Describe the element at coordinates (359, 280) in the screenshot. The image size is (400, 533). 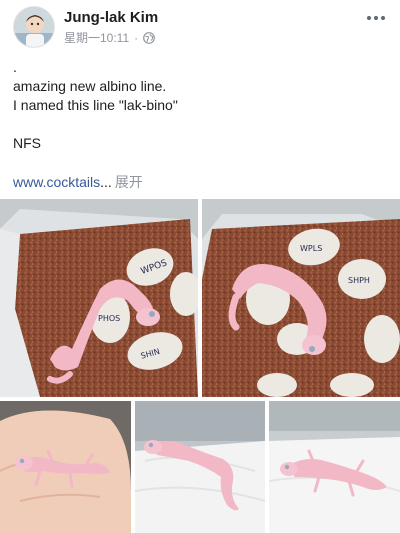
I see `egg-label: SHPH` at that location.